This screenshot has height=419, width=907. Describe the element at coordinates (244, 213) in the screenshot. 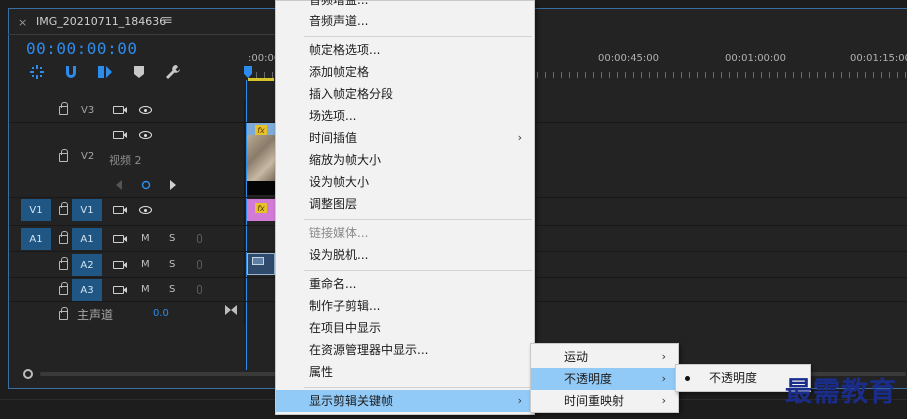

I see `header-edge` at that location.